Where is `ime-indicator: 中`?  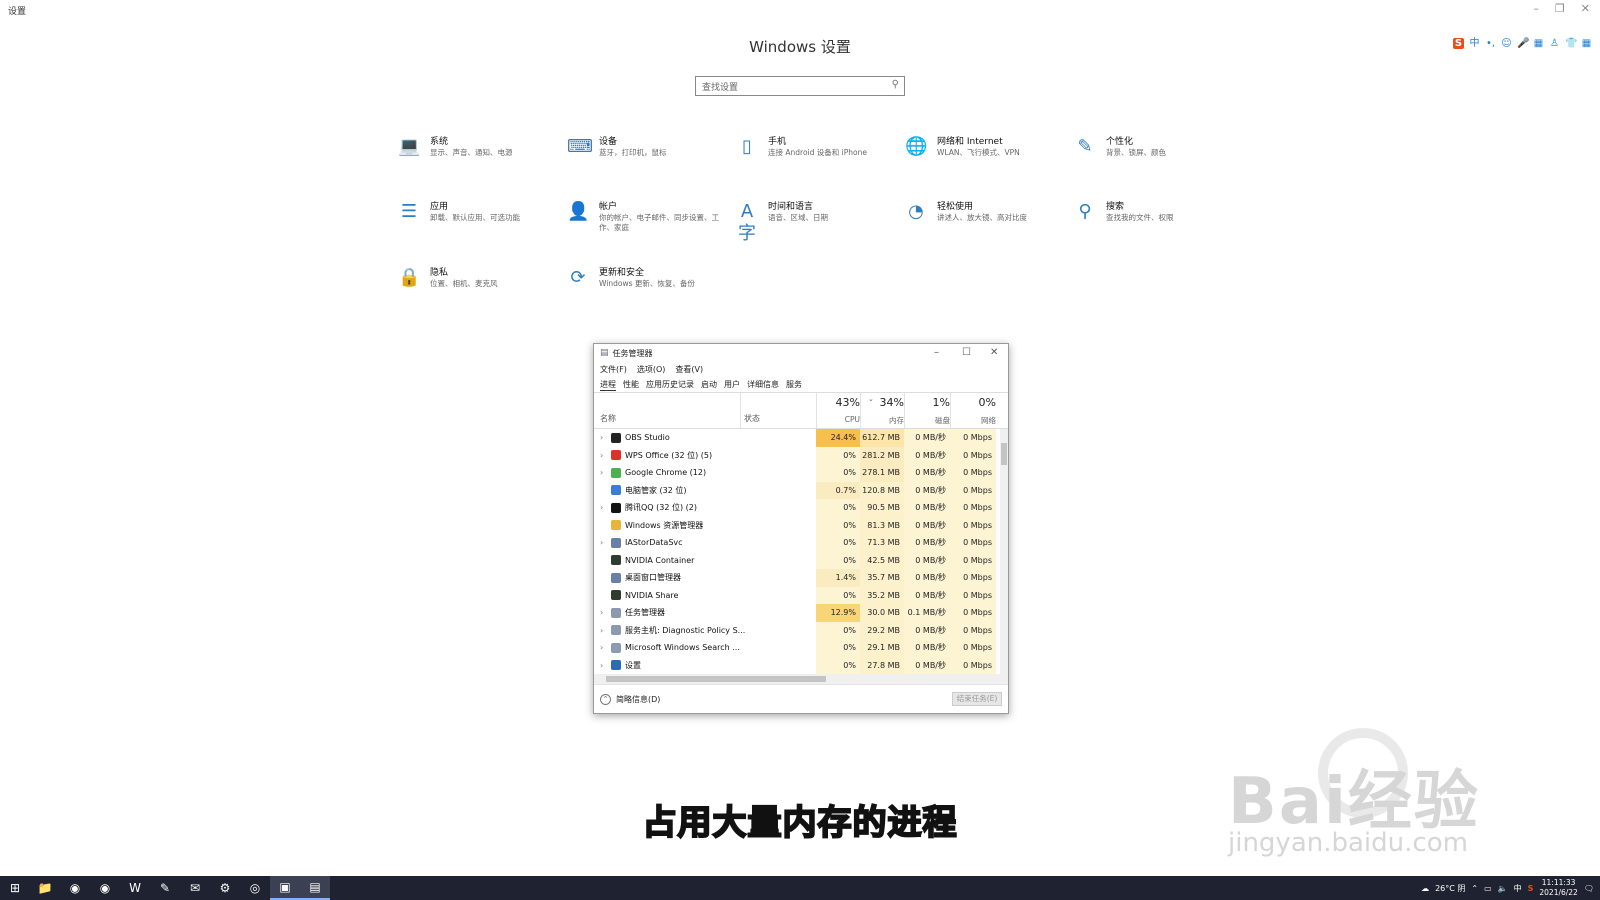 ime-indicator: 中 is located at coordinates (1518, 888).